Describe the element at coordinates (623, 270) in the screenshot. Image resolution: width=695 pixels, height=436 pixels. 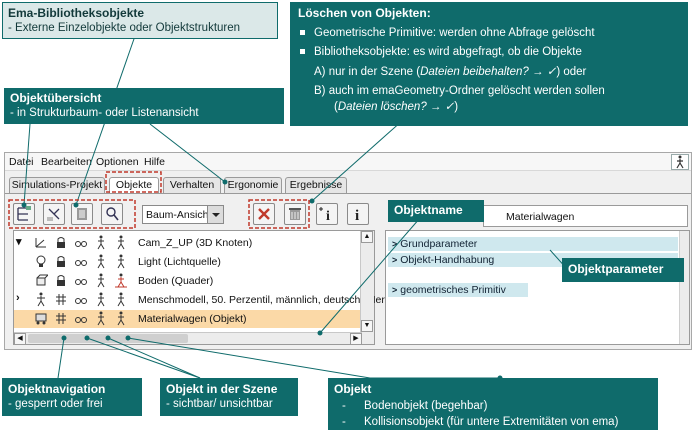
I see `callout-object-parameters: Objektparameter` at that location.